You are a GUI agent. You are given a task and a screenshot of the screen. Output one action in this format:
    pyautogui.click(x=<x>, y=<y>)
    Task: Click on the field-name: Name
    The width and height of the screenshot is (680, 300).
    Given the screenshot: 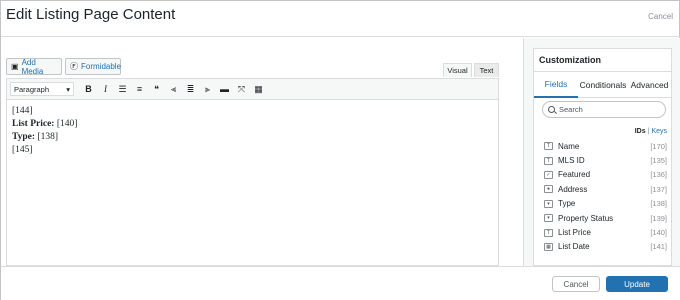 What is the action you would take?
    pyautogui.click(x=569, y=146)
    